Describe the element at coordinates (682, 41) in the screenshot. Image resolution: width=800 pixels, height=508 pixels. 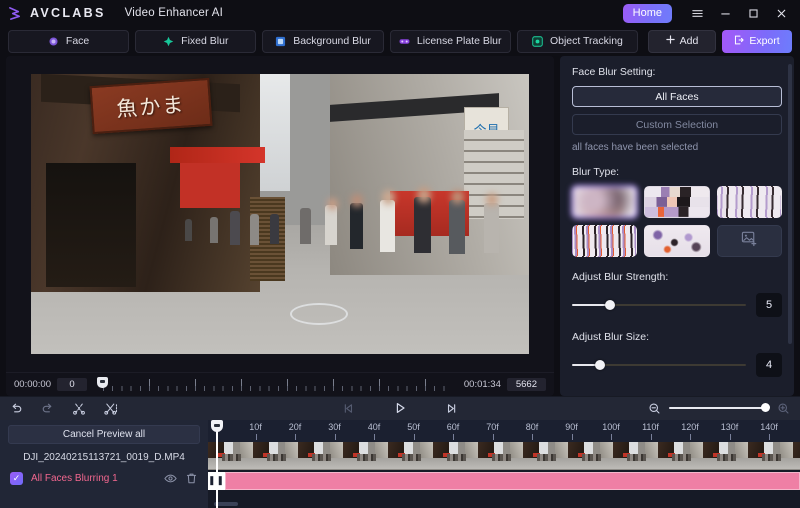
I see `add-button: Add` at that location.